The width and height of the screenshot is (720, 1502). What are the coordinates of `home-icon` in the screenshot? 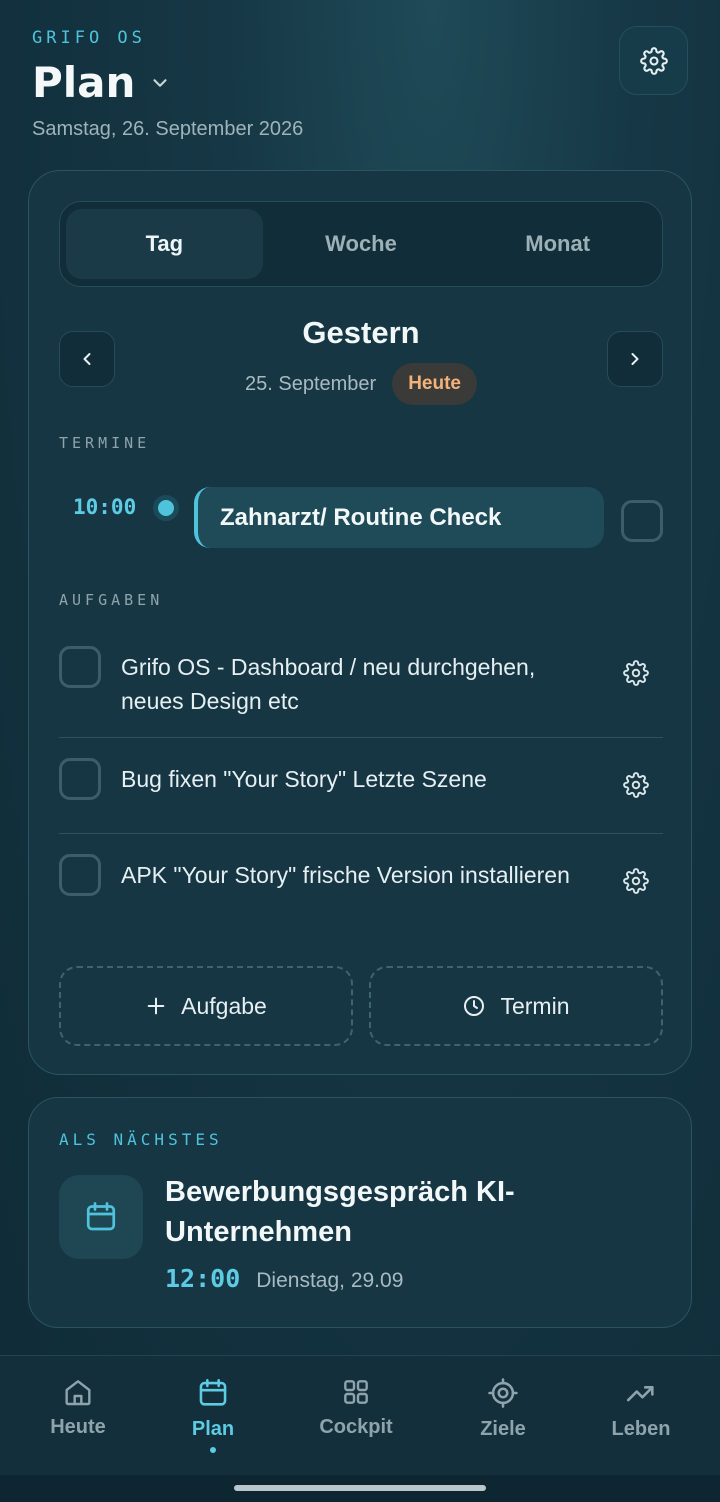 It's located at (78, 1393).